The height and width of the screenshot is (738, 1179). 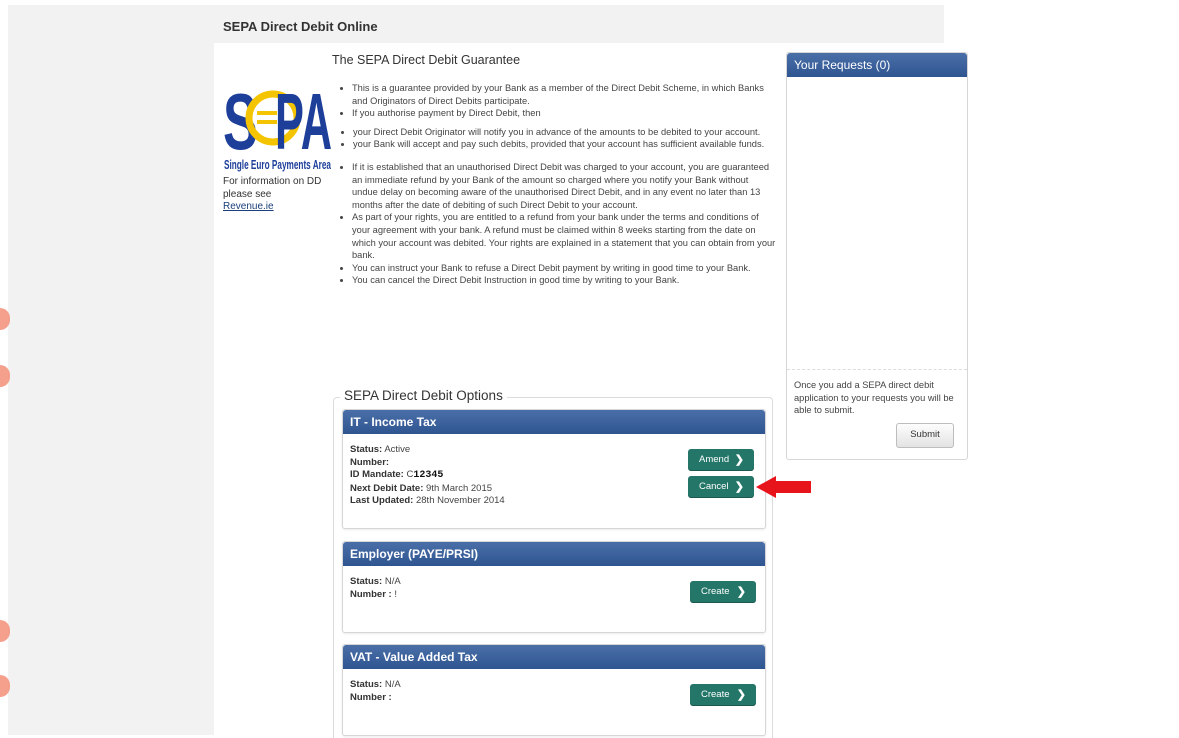 I want to click on revenue-link: Revenue.ie, so click(x=248, y=206).